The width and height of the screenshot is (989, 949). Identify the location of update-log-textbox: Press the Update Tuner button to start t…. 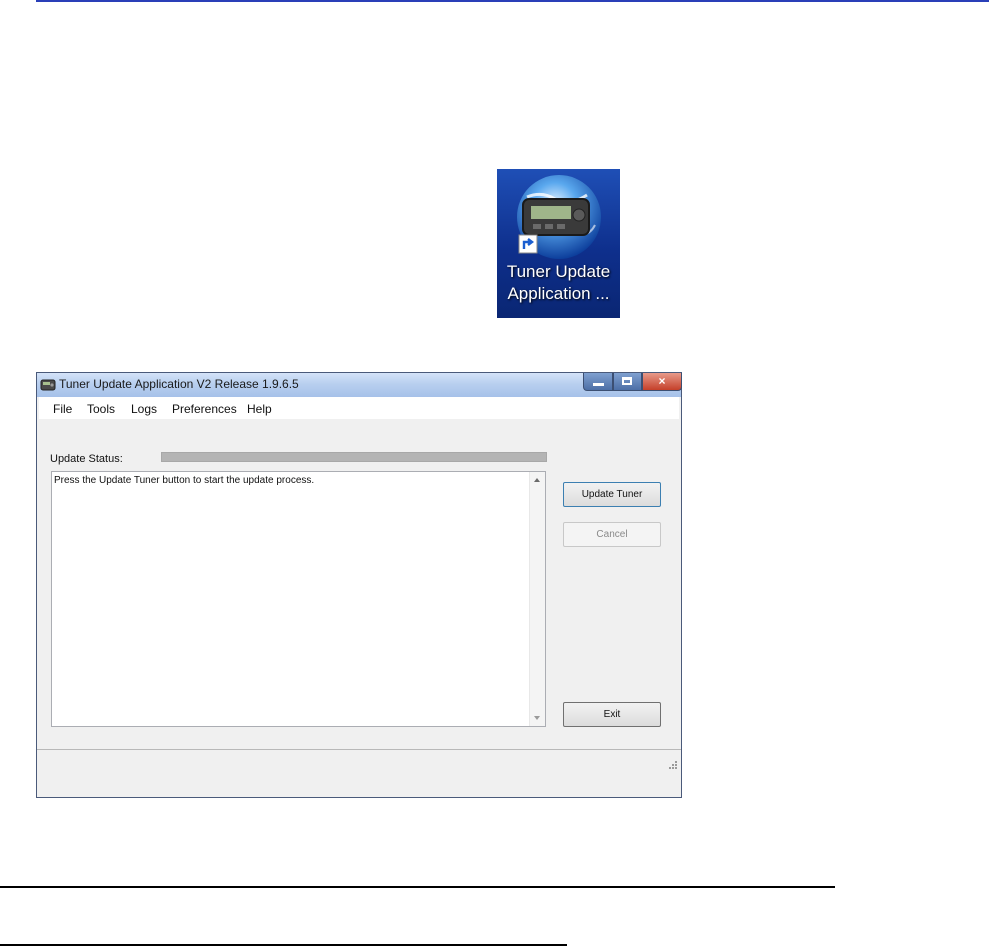
(298, 599).